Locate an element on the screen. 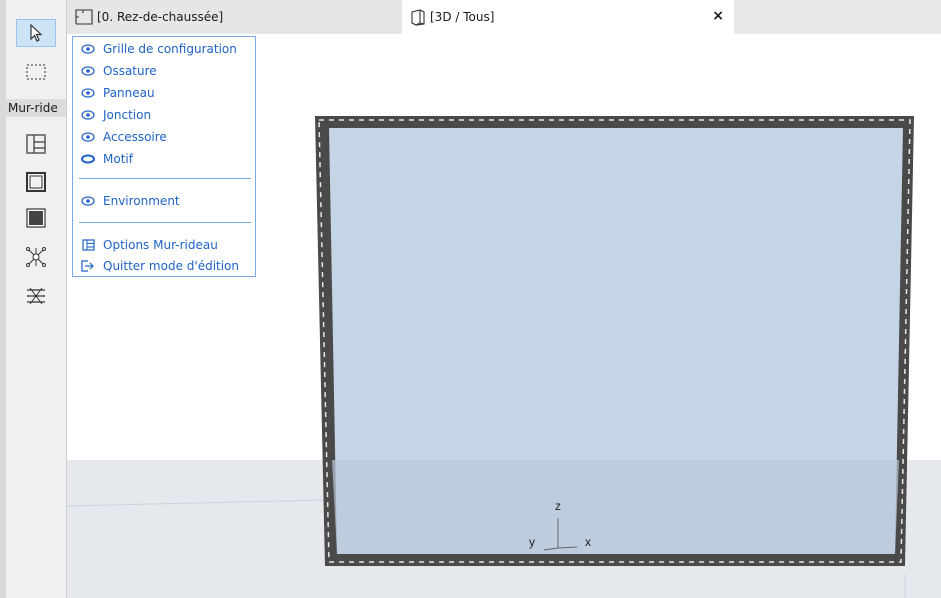 The width and height of the screenshot is (941, 598). tab-floor-plan: [0. Rez-de-chaussée] is located at coordinates (234, 17).